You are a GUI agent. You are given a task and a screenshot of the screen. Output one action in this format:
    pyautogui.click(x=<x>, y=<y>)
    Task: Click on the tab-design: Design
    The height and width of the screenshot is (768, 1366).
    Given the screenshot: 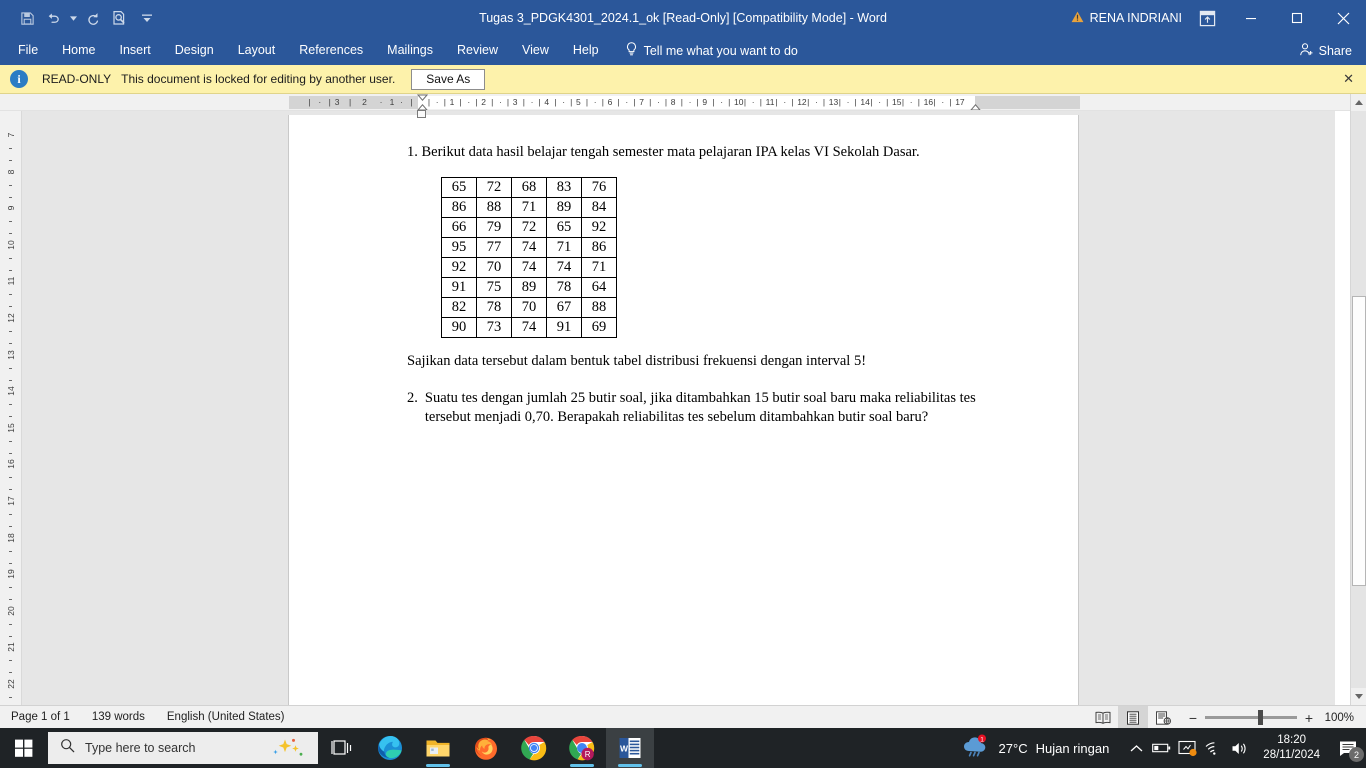 What is the action you would take?
    pyautogui.click(x=194, y=50)
    